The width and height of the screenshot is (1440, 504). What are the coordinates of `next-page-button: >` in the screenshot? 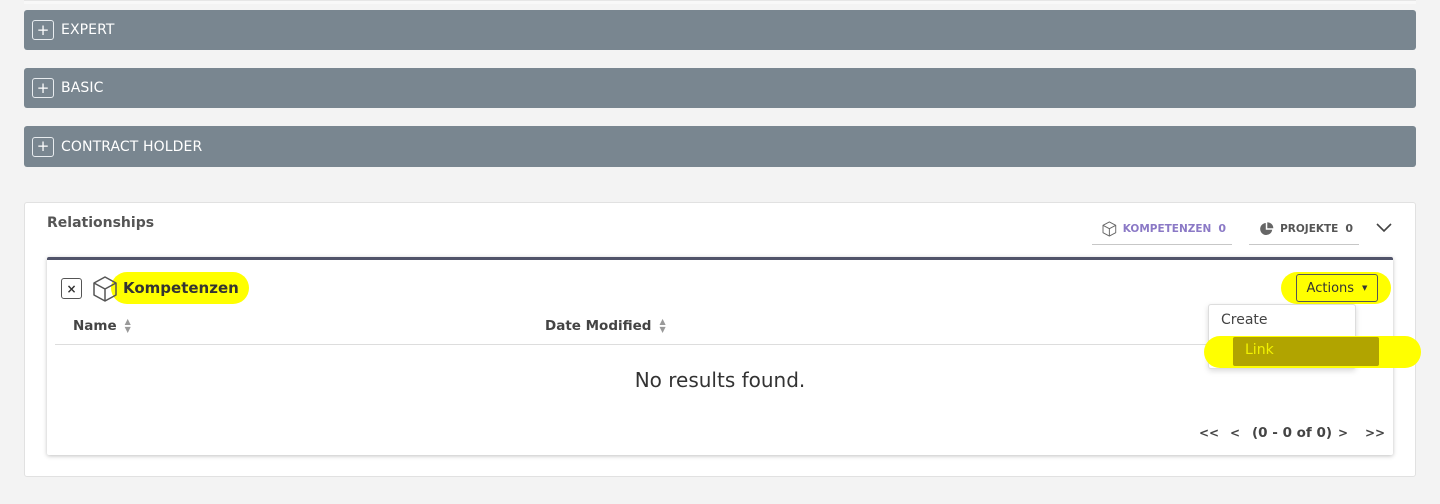 It's located at (1343, 433).